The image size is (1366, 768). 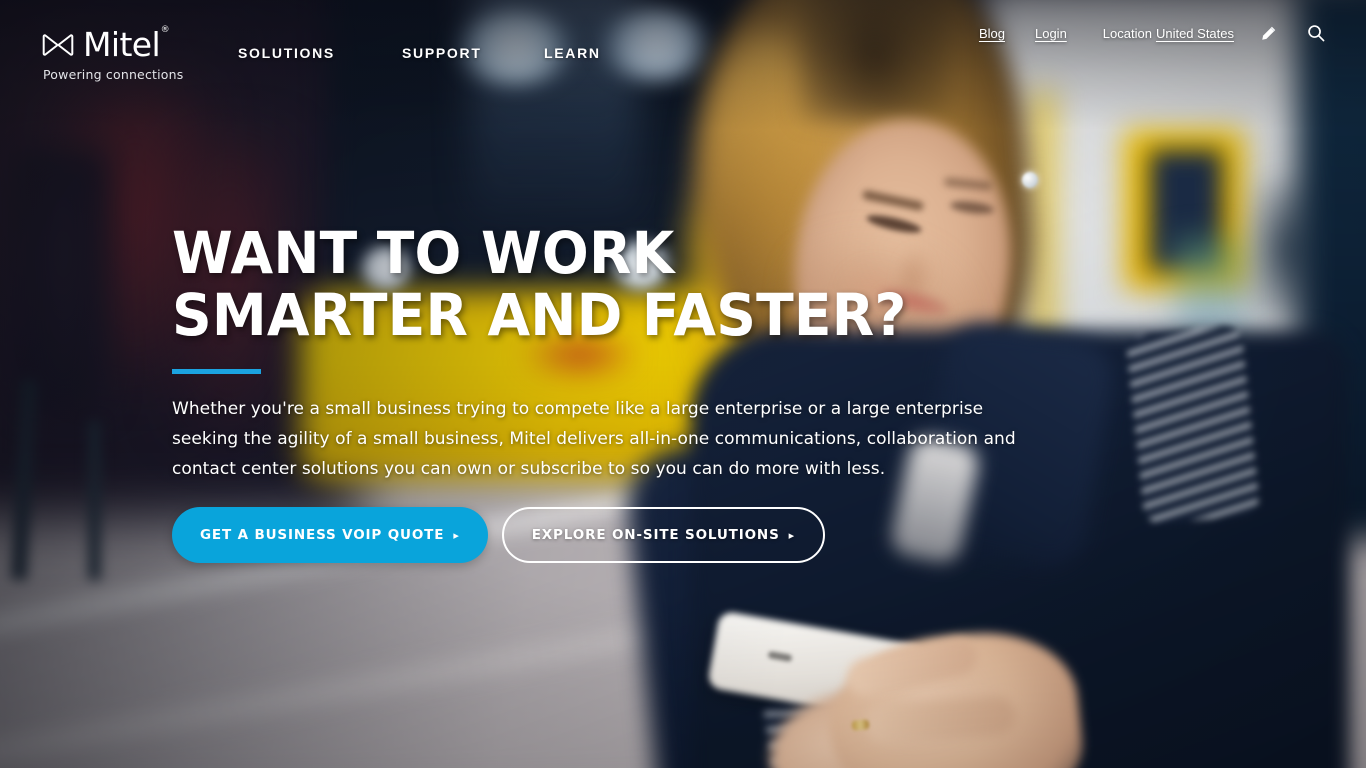 I want to click on secondary-button-label: EXPLORE ON-SITE SOLUTIONS, so click(x=655, y=535).